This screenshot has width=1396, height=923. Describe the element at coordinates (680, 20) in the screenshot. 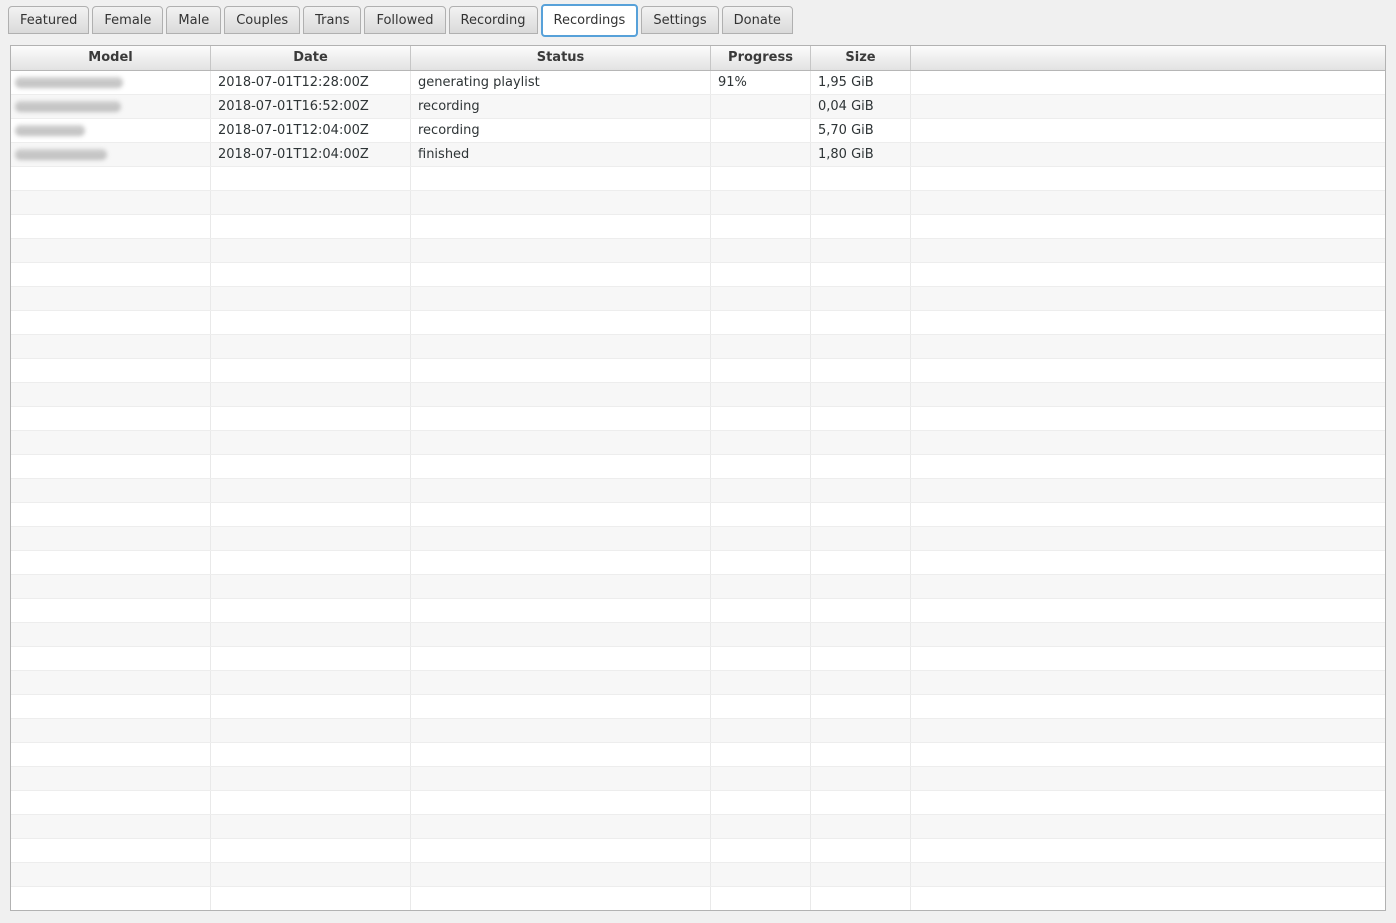

I see `tab-settings: Settings` at that location.